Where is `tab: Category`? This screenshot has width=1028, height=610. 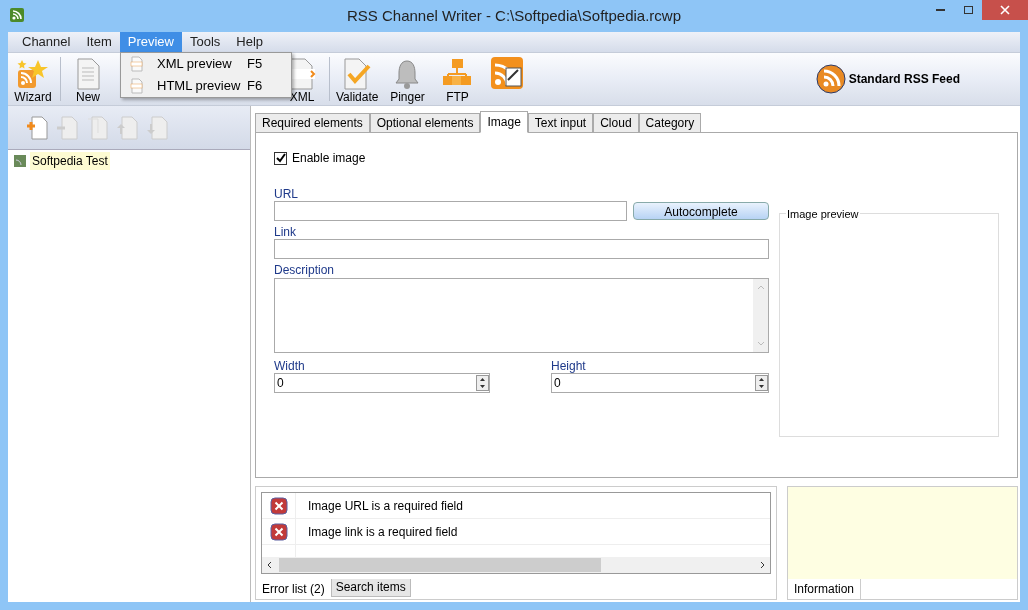 tab: Category is located at coordinates (670, 122).